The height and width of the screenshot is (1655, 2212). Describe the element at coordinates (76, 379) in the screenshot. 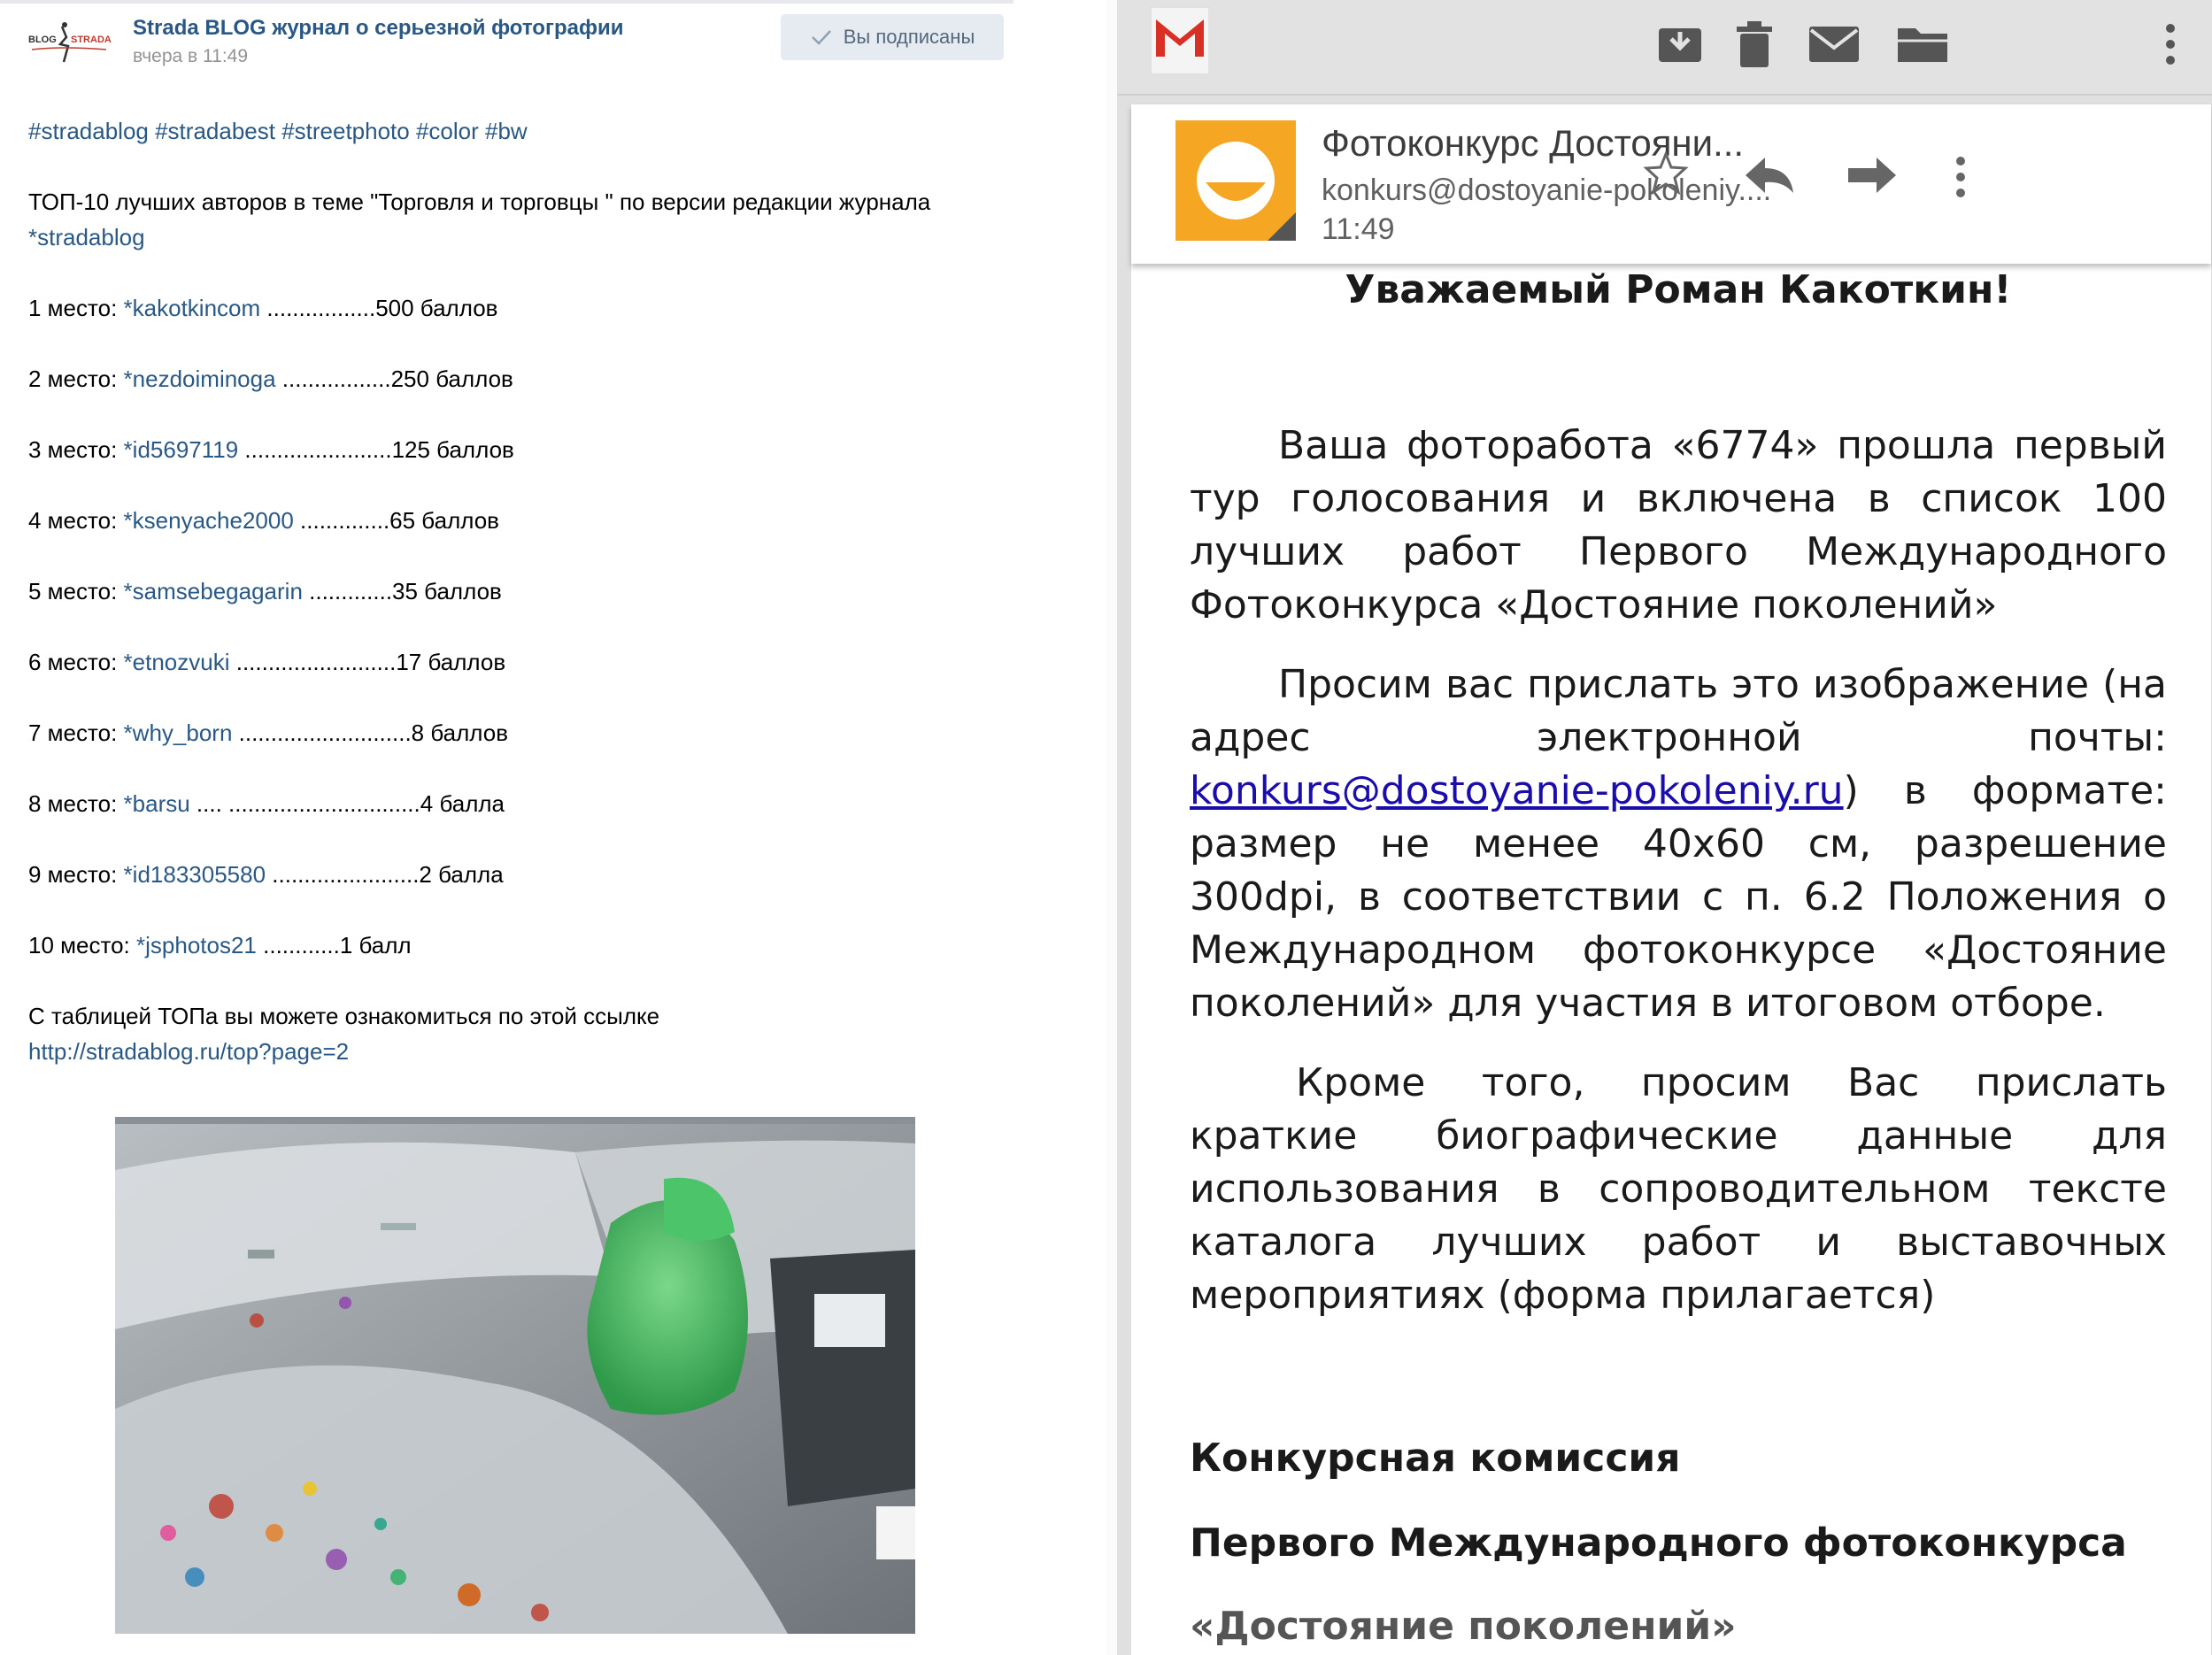

I see `rank-place: 2 место:` at that location.